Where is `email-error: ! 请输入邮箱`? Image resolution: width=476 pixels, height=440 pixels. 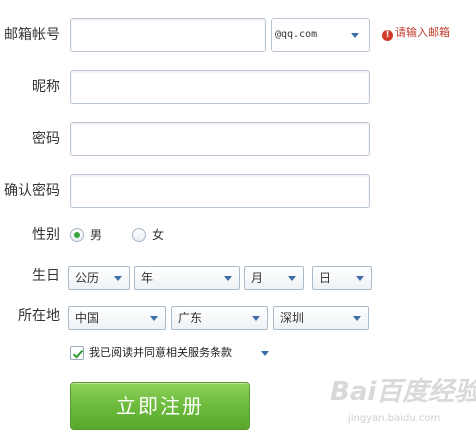
email-error: ! 请输入邮箱 is located at coordinates (416, 33).